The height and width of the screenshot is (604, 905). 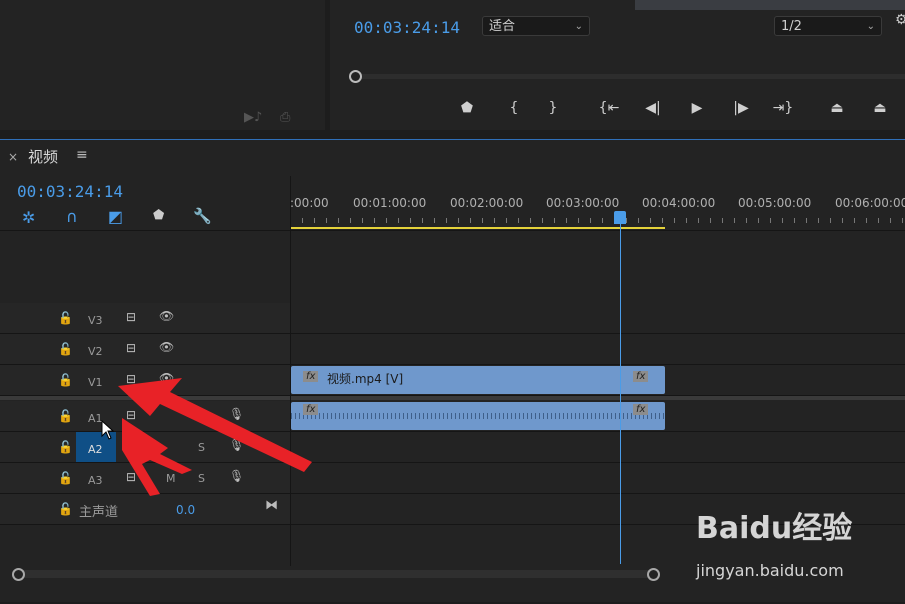 I want to click on red-arrow-lower, so click(x=157, y=457).